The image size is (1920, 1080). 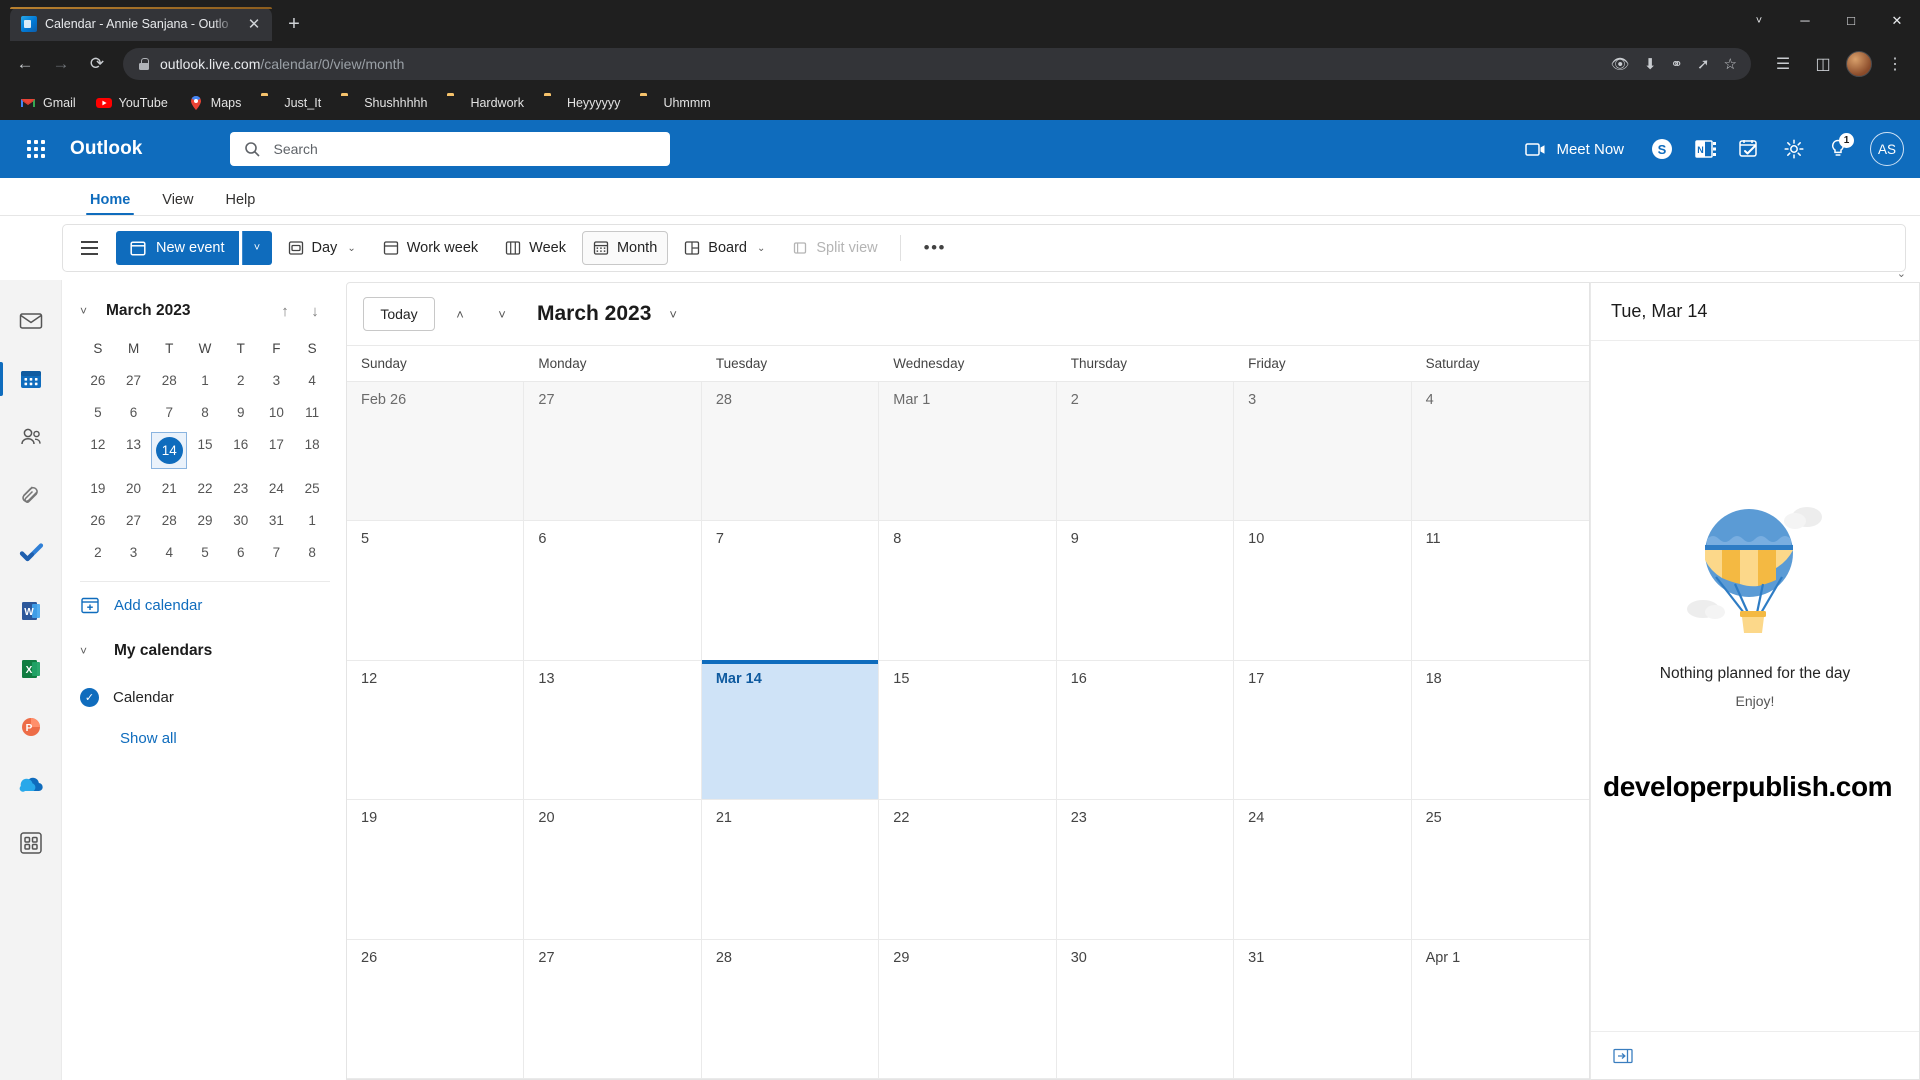 What do you see at coordinates (241, 380) in the screenshot?
I see `mini-day: 2` at bounding box center [241, 380].